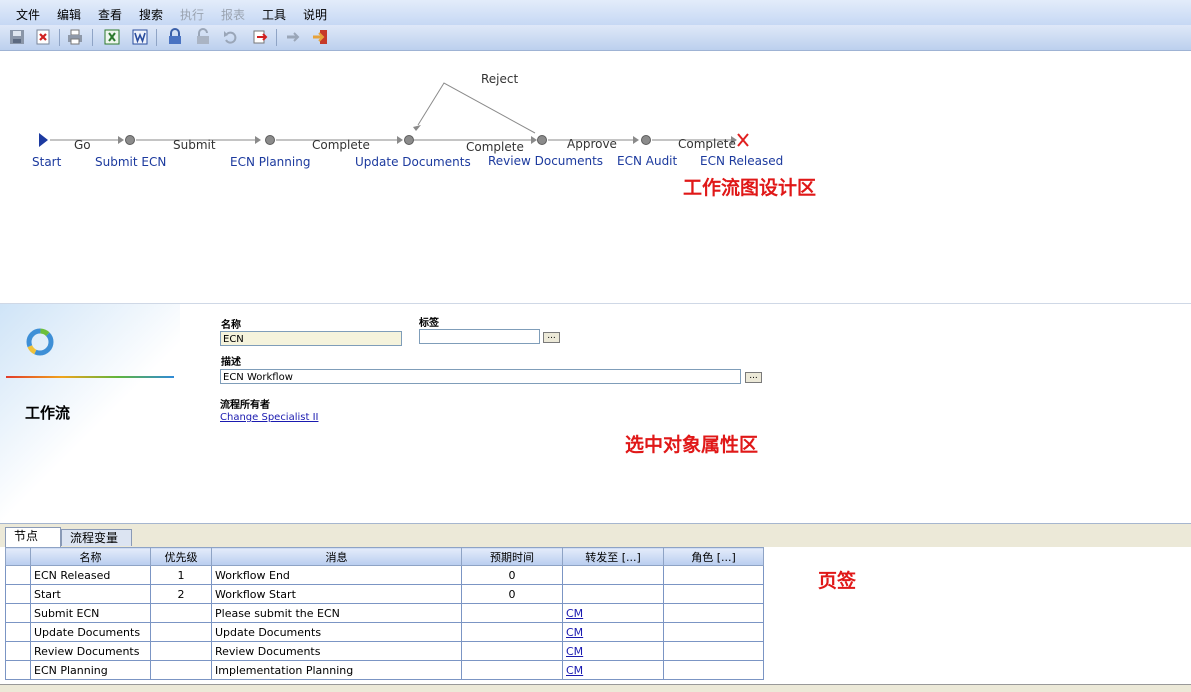 This screenshot has width=1191, height=692. What do you see at coordinates (28, 14) in the screenshot?
I see `menu-file: 文件` at bounding box center [28, 14].